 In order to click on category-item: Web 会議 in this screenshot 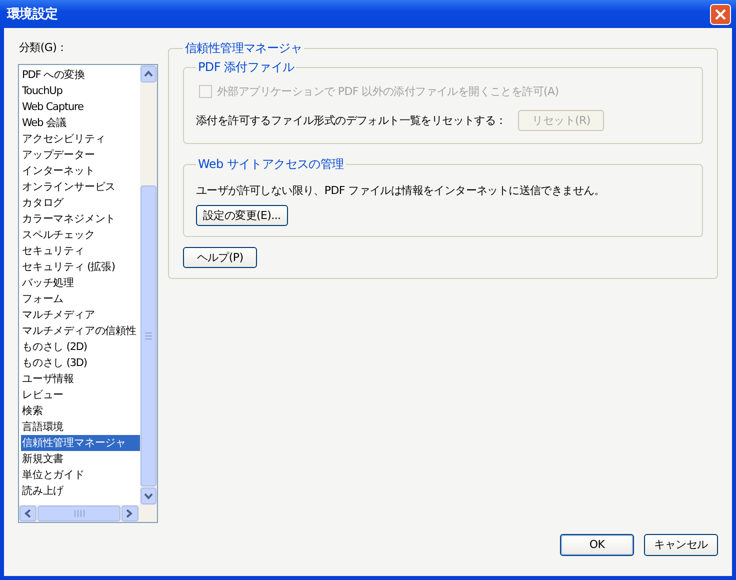, I will do `click(80, 123)`.